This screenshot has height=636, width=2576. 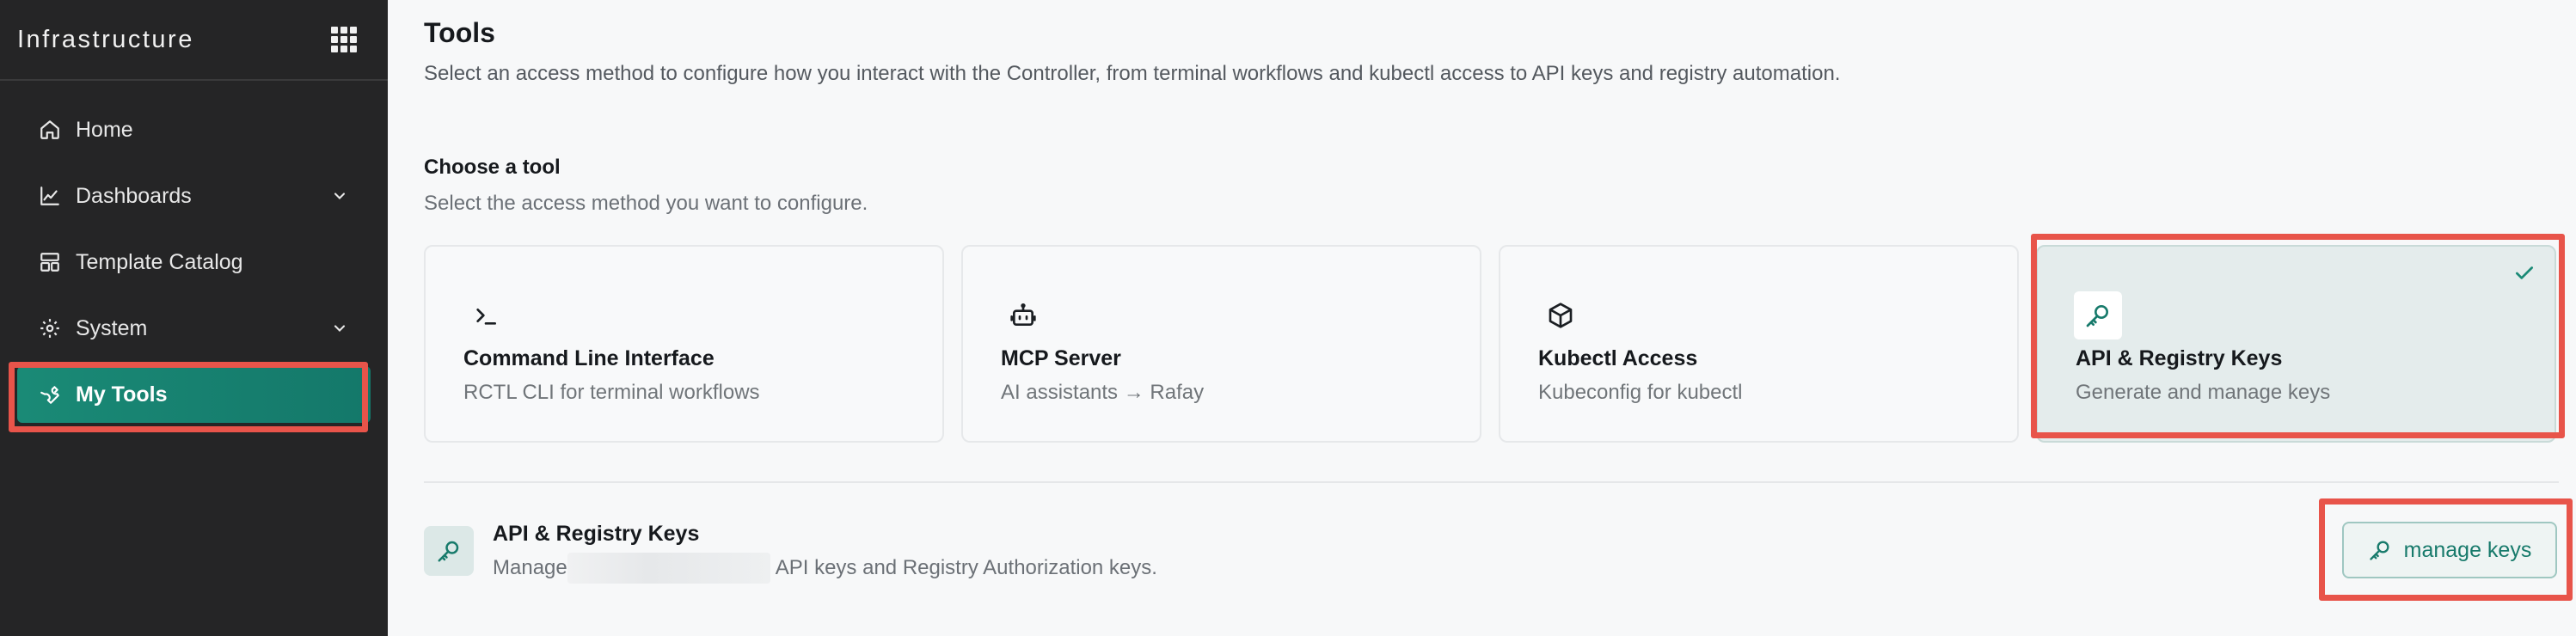 I want to click on sidebar-nav: Home Dashboards Template Catalog System, so click(x=194, y=252).